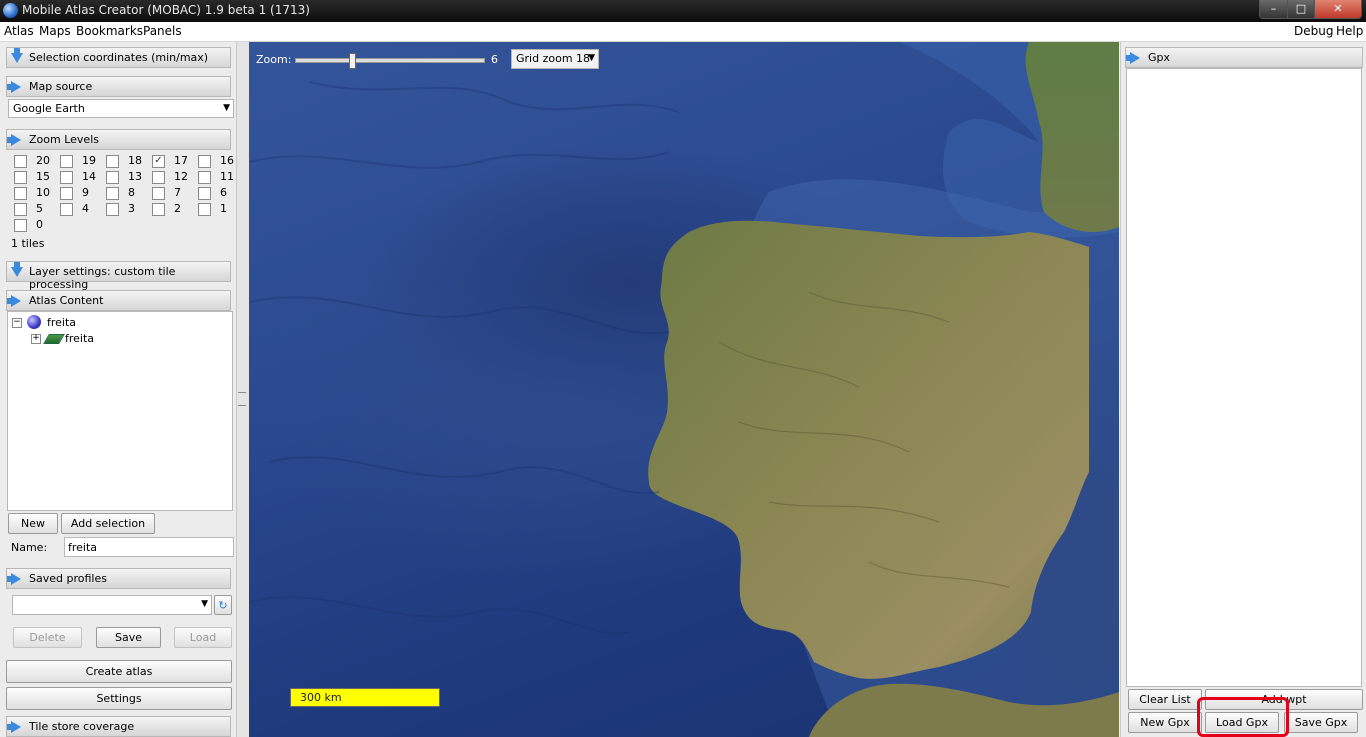  Describe the element at coordinates (43, 192) in the screenshot. I see `zoom-level-number: 10` at that location.